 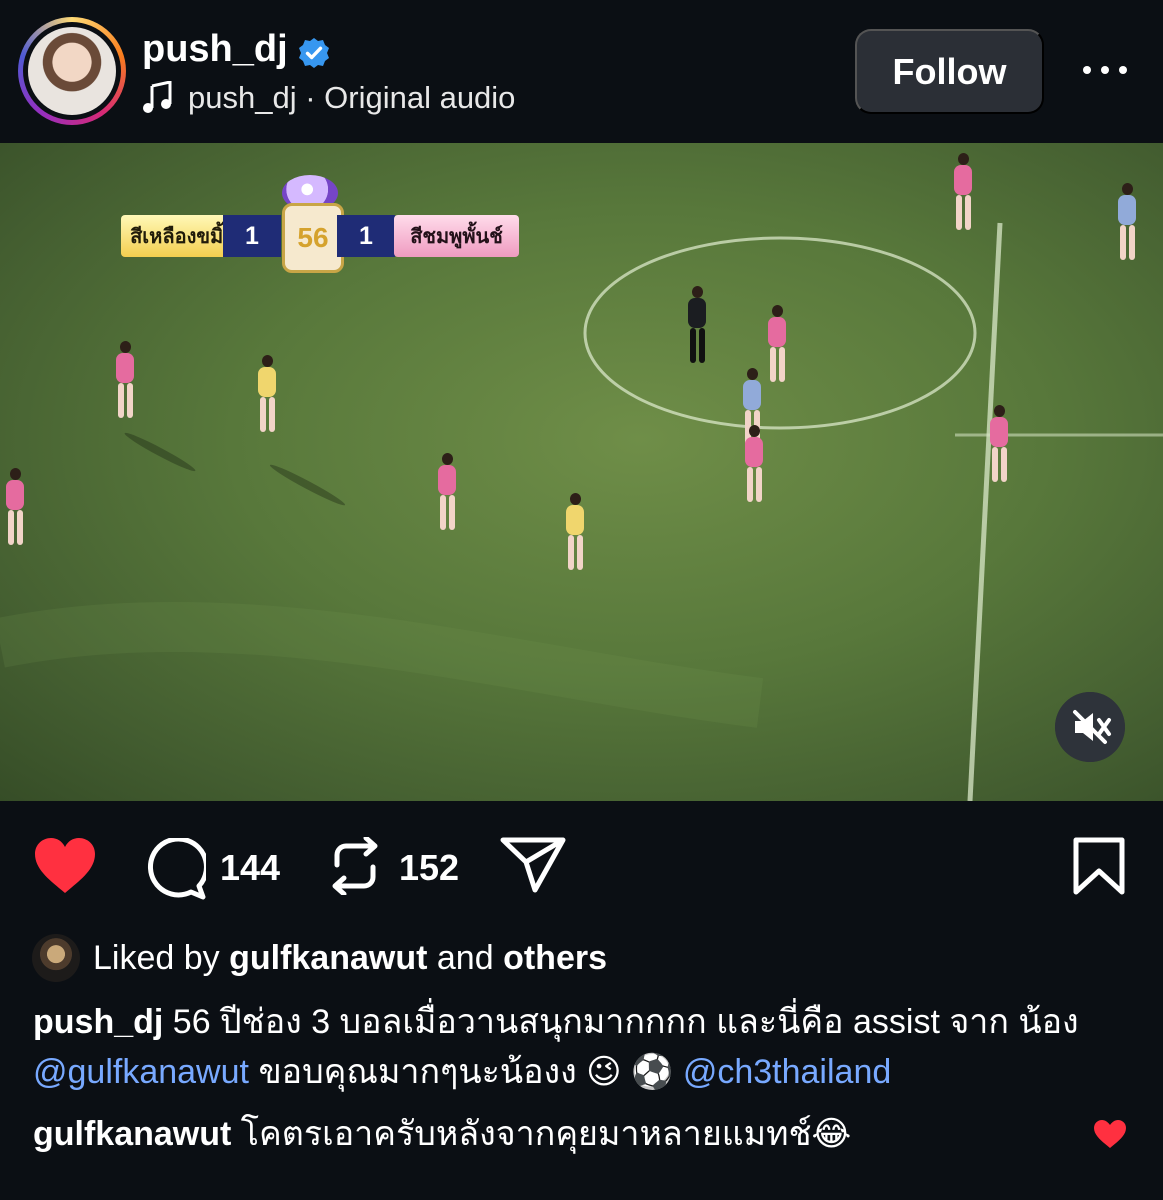 I want to click on caption-mention-ch3thailand: @ch3thailand, so click(x=787, y=1072).